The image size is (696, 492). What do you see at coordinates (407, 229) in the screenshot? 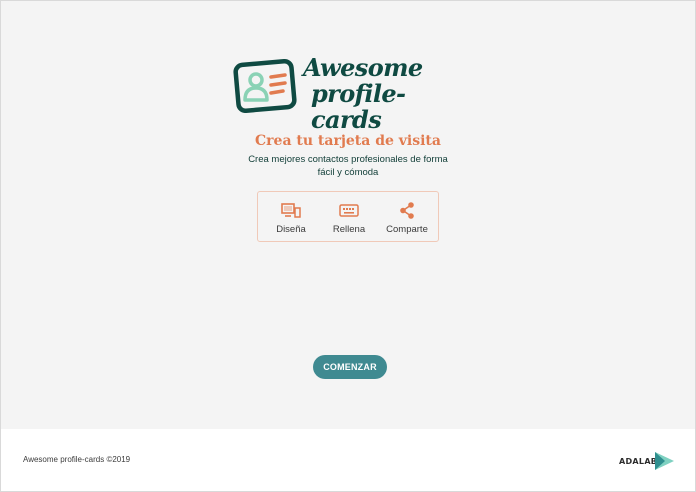
I see `step-share-label: Comparte` at bounding box center [407, 229].